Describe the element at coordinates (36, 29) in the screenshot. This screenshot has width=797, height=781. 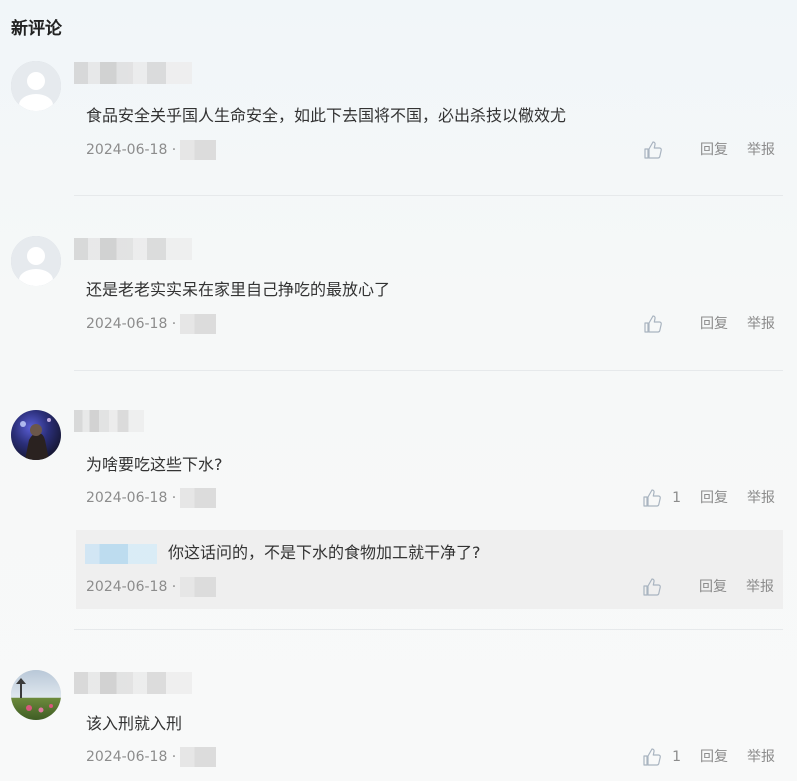
I see `section-title: 新评论` at that location.